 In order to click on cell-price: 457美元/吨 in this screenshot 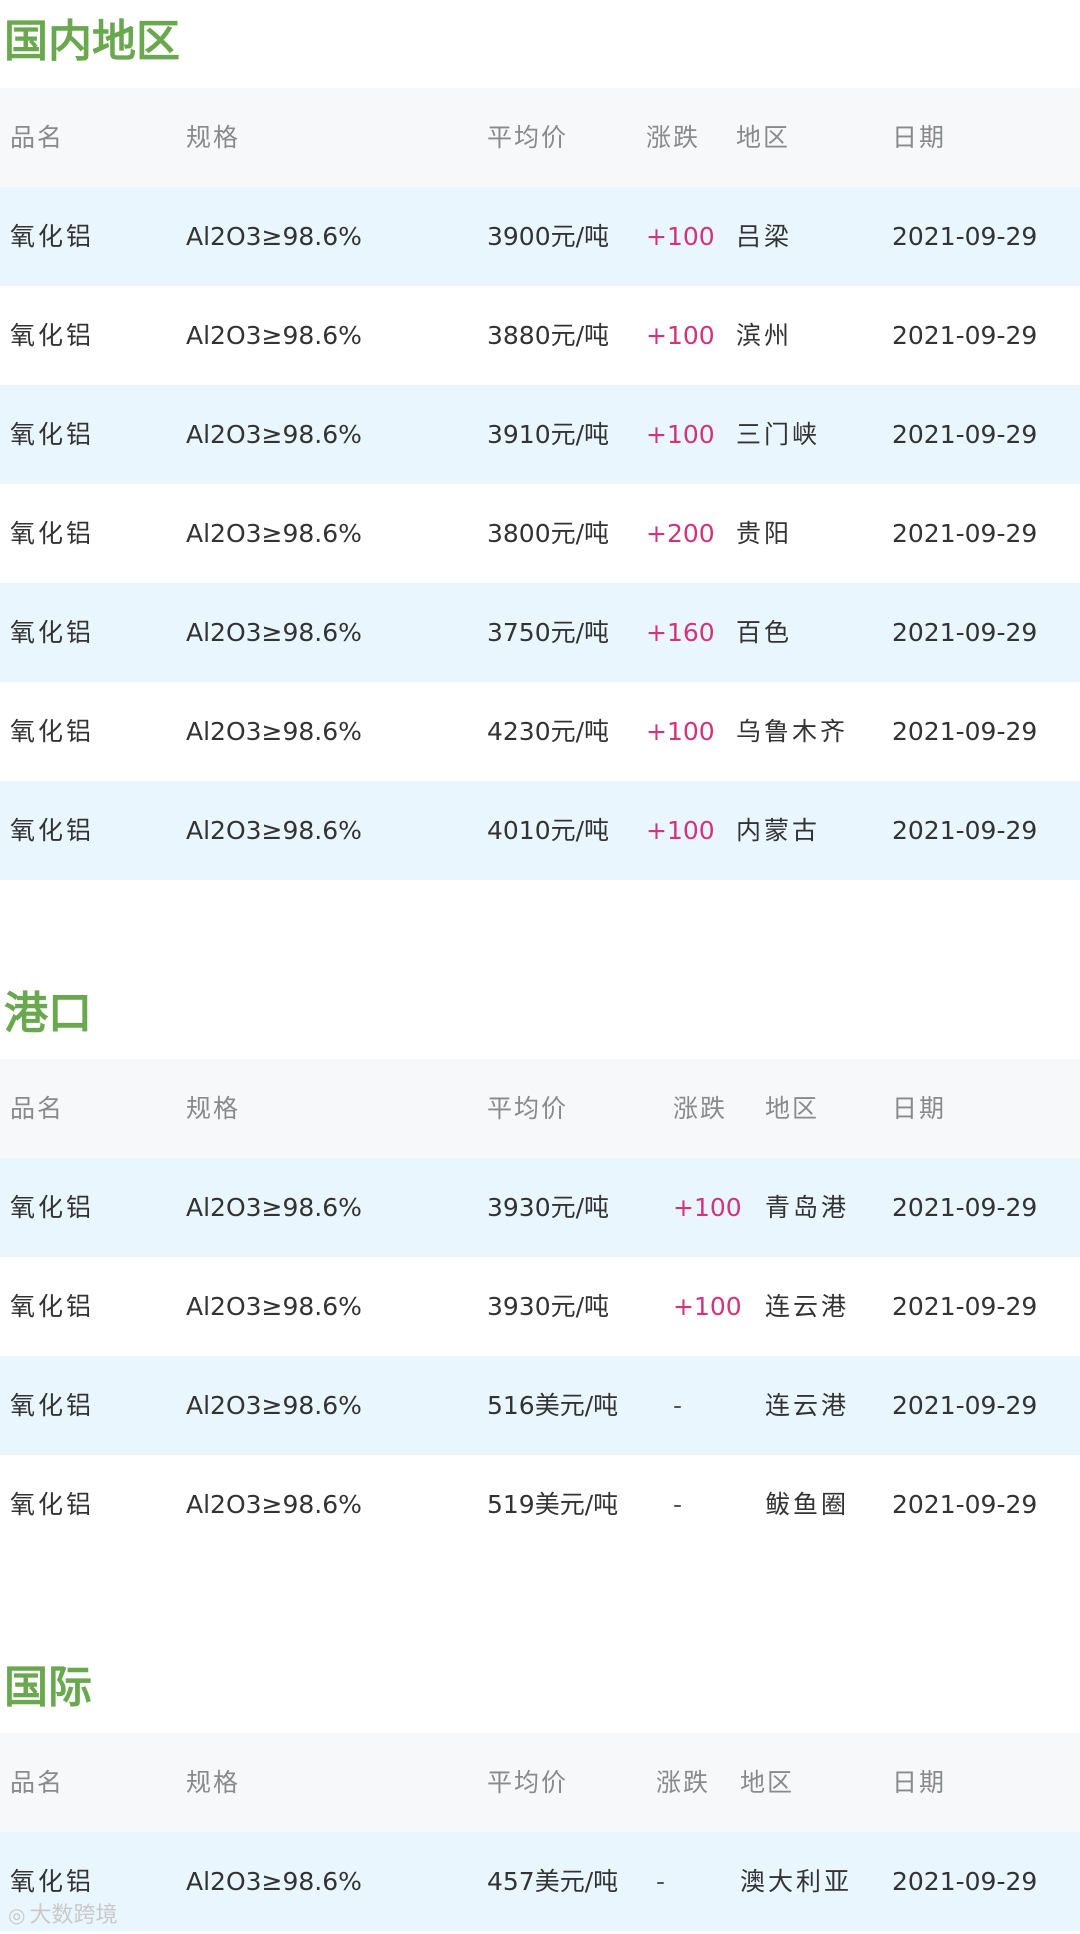, I will do `click(553, 1881)`.